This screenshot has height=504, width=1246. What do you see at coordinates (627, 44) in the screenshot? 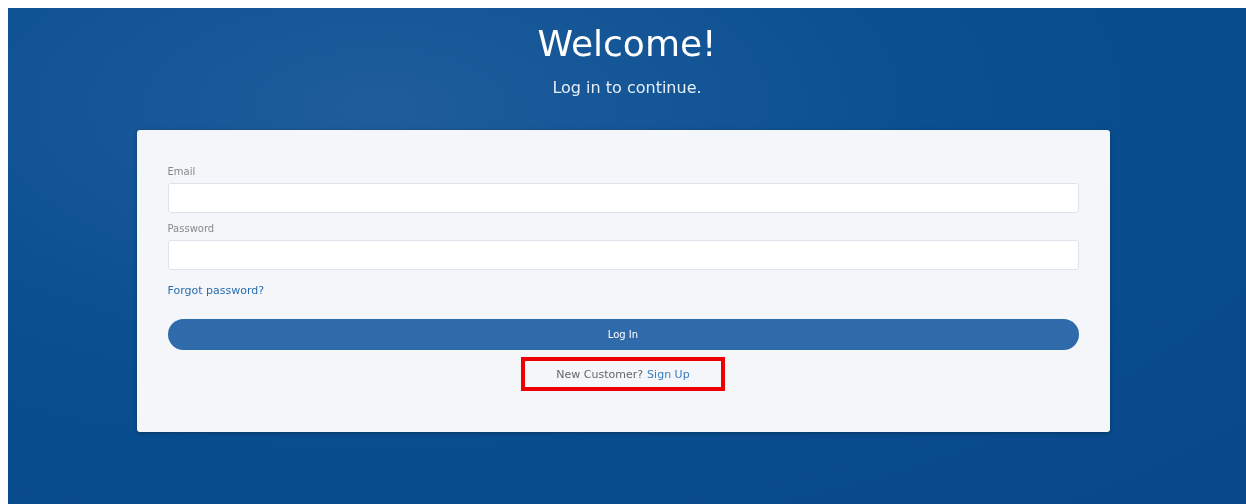
I see `welcome-title: Welcome!` at bounding box center [627, 44].